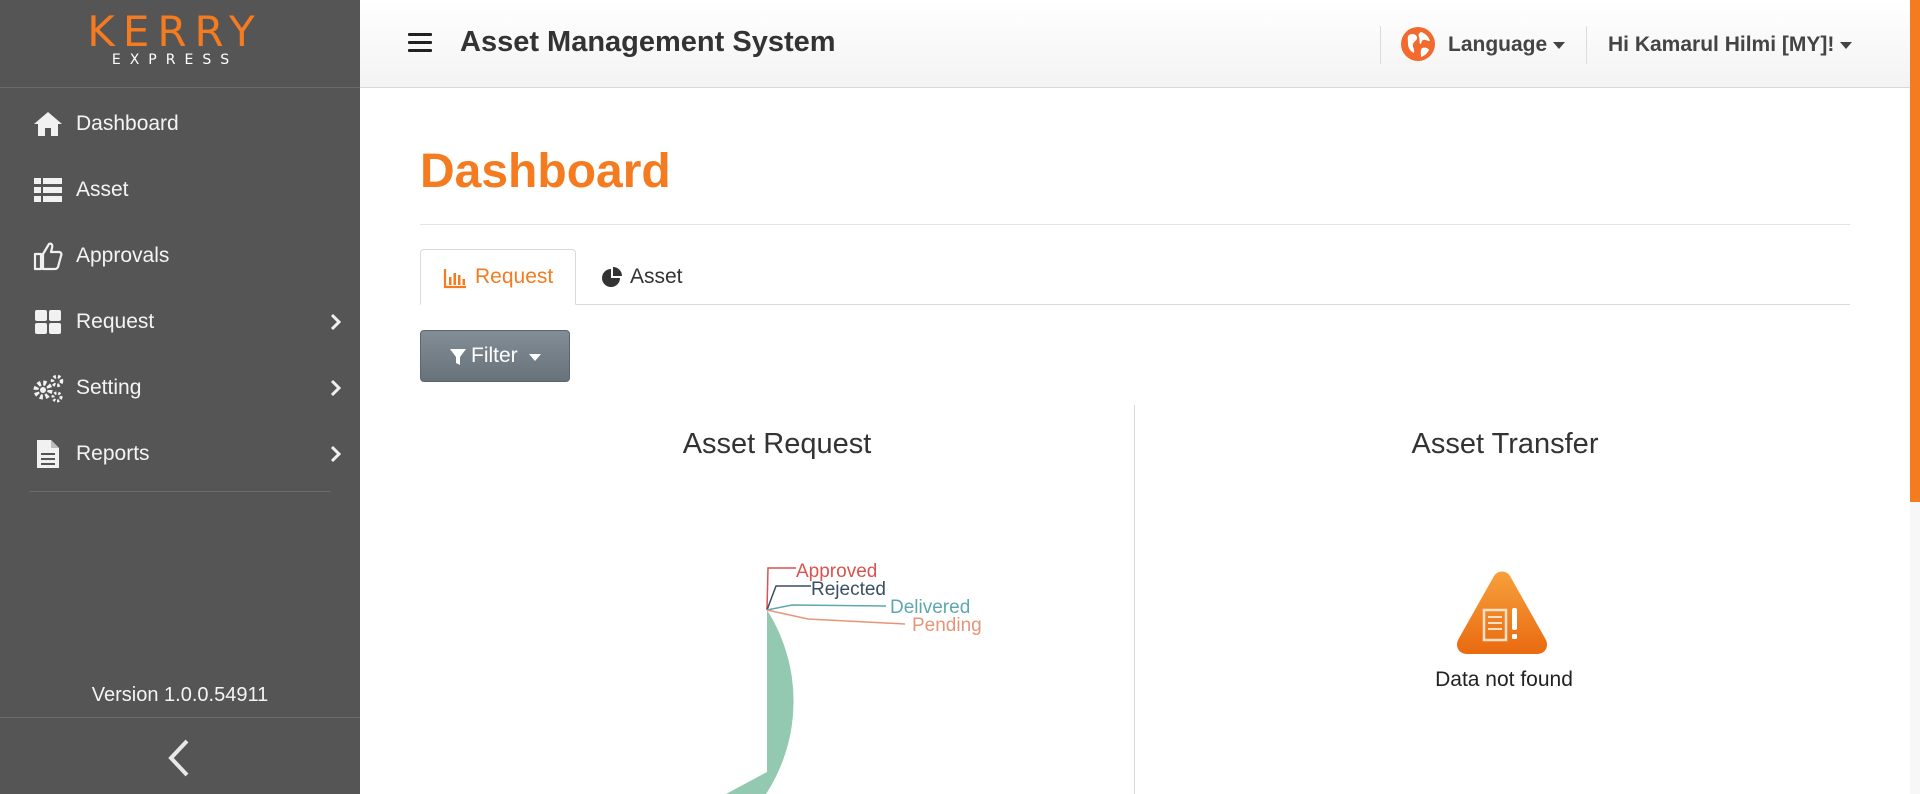  Describe the element at coordinates (1721, 44) in the screenshot. I see `user-greeting: Hi Kamarul Hilmi [MY]!` at that location.